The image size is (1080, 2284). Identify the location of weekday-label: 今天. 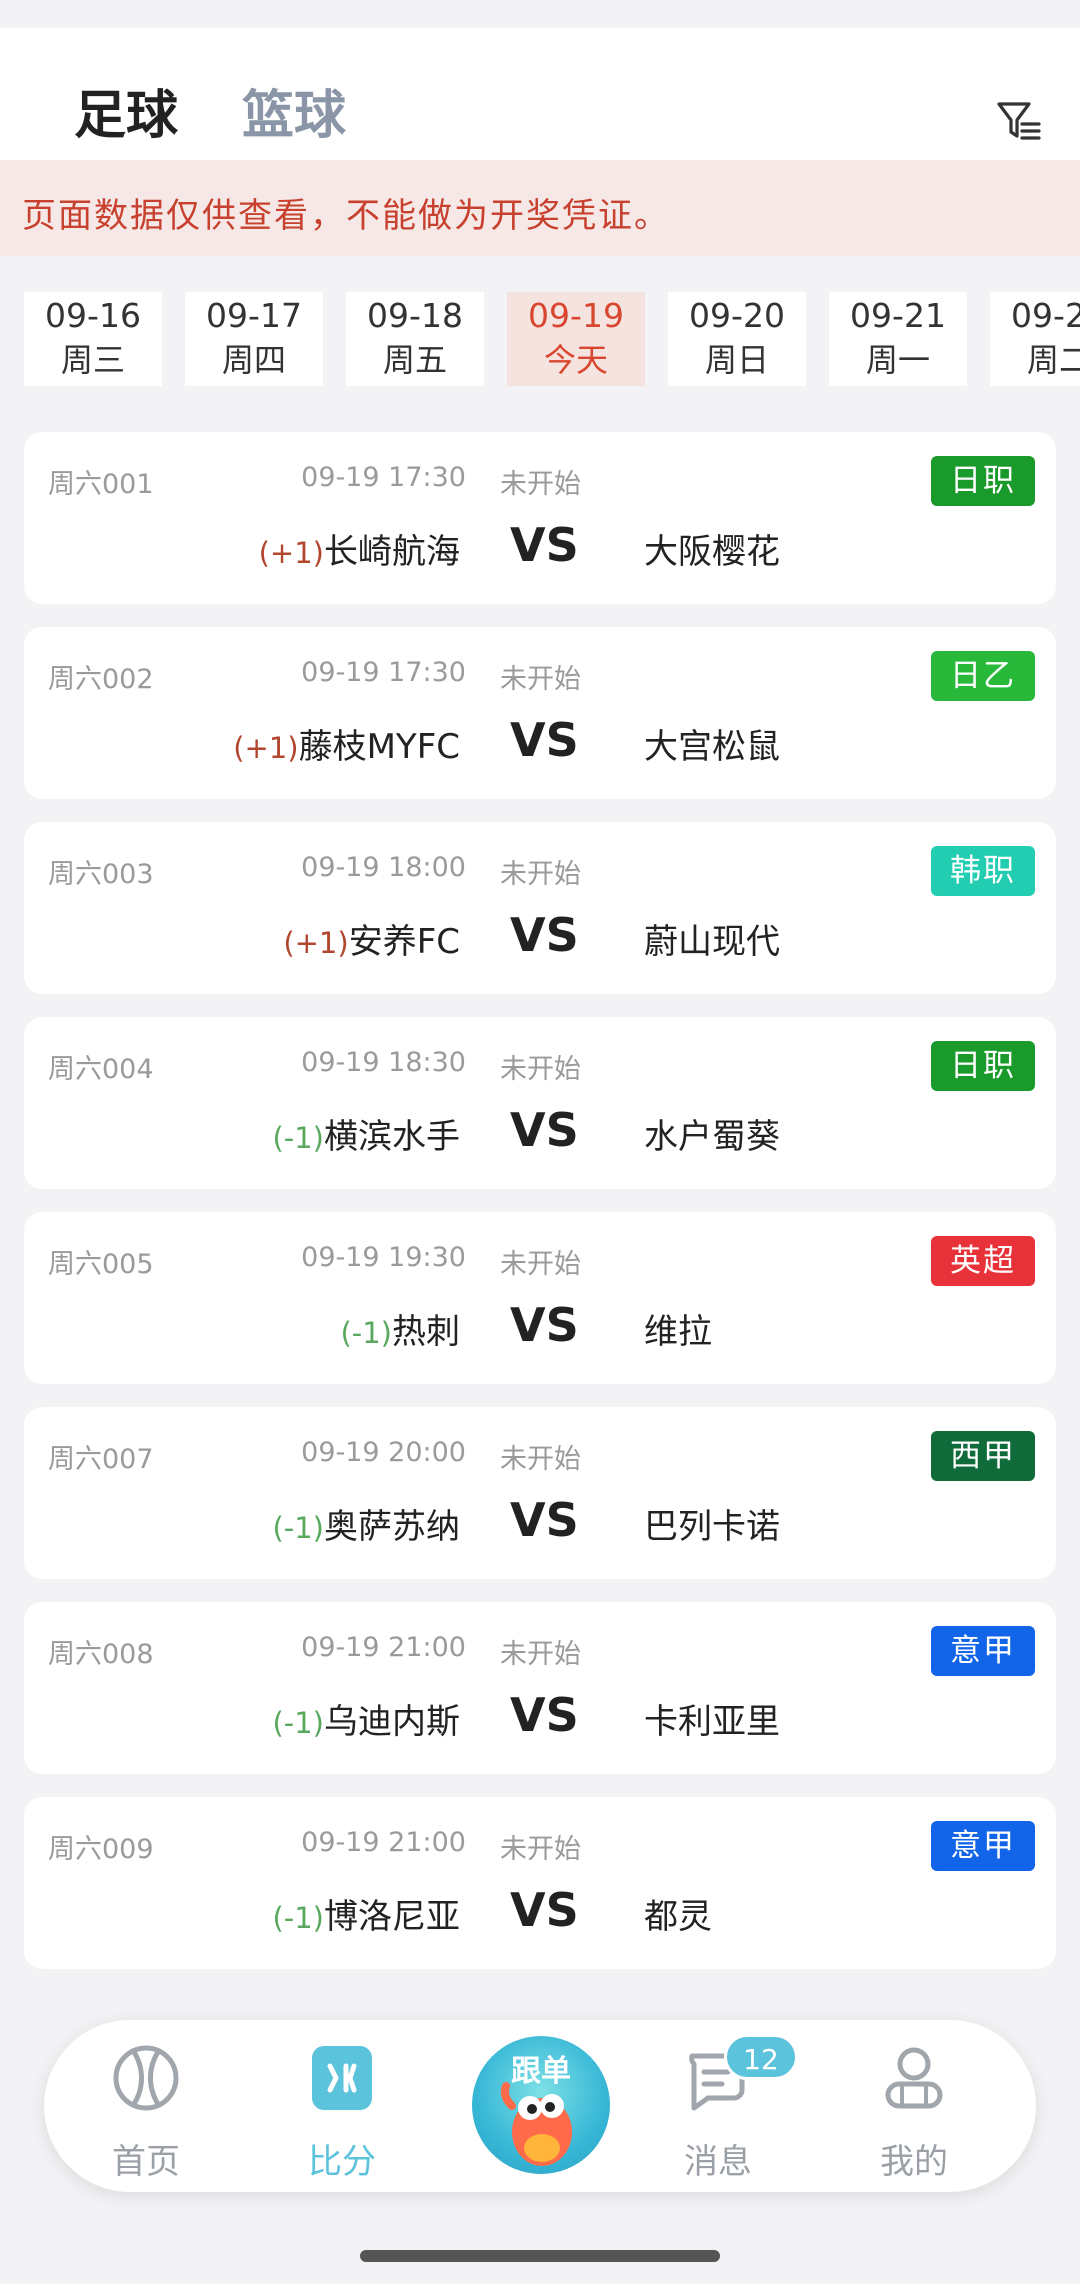
(575, 360).